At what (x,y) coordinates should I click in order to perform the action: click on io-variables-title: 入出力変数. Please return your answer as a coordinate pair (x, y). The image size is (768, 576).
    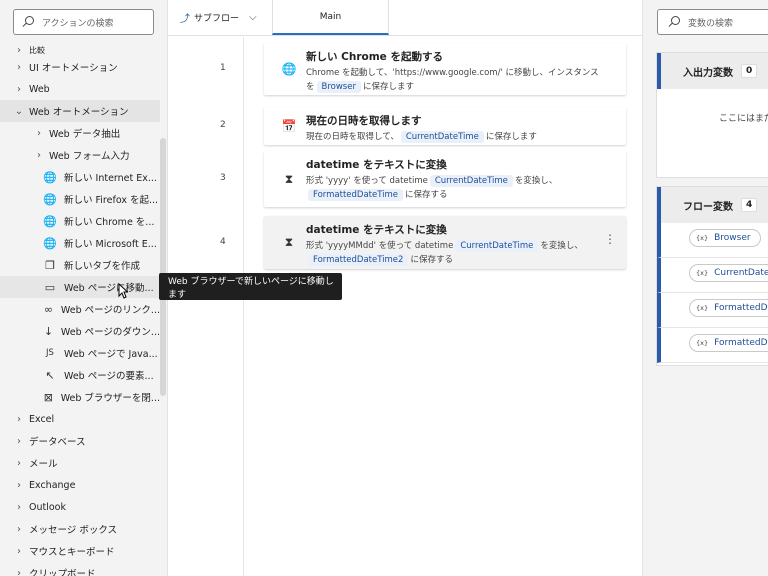
    Looking at the image, I should click on (708, 73).